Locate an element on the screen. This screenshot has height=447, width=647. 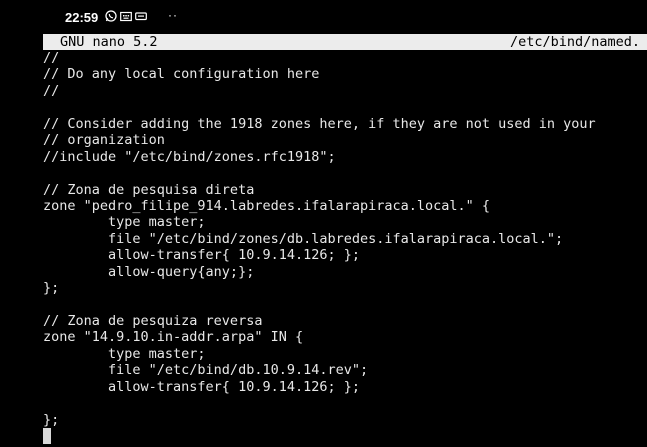
file-name: /etc/bind/named. is located at coordinates (575, 42).